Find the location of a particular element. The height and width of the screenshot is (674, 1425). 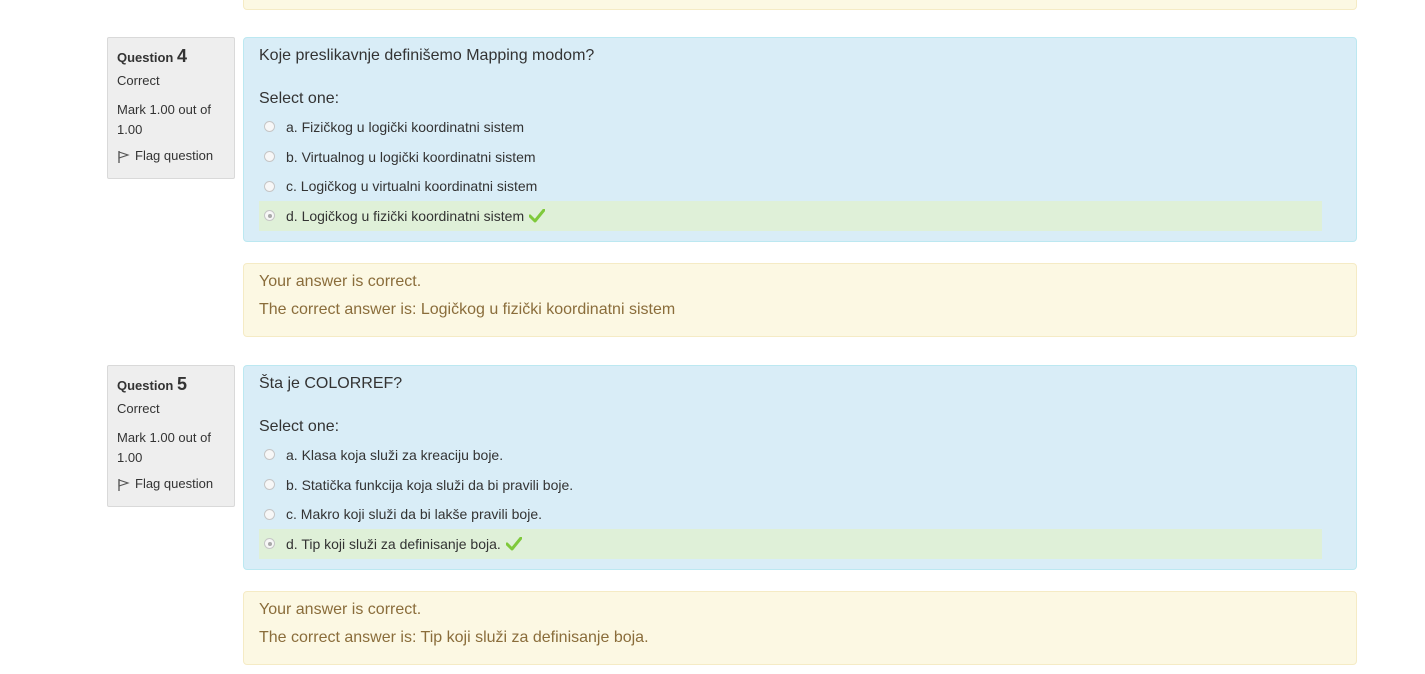

previous-question-feedback is located at coordinates (800, 5).